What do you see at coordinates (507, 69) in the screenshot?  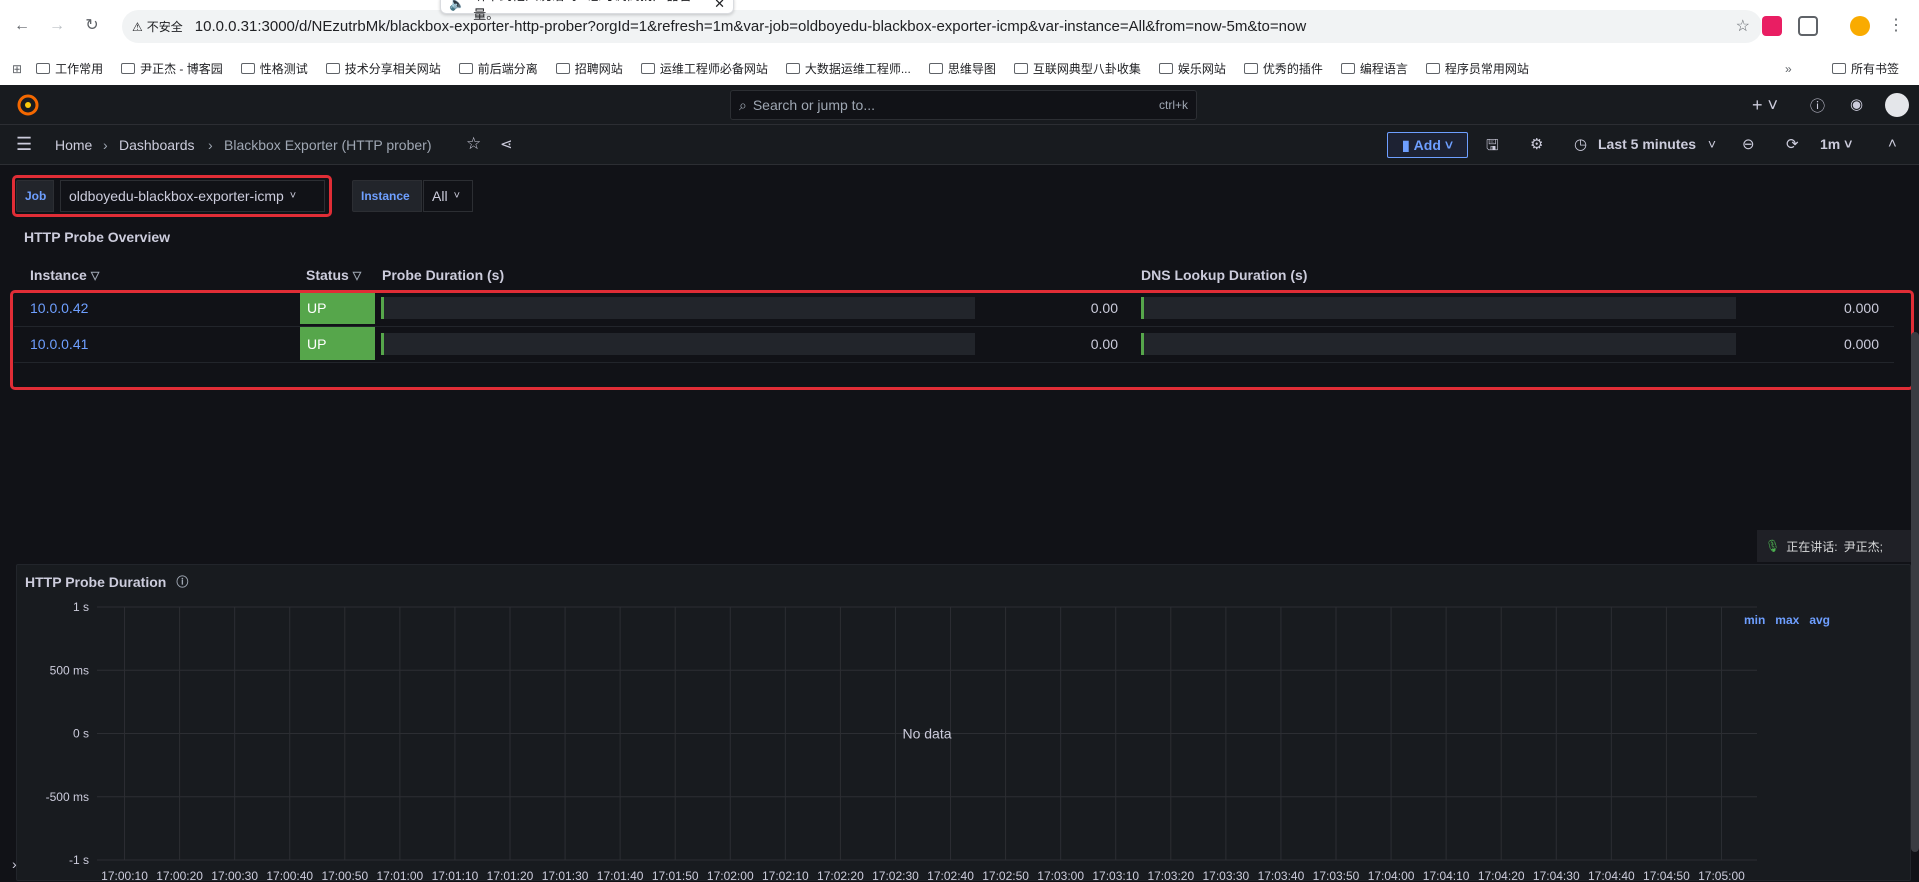 I see `bookmark-label: 前后端分离` at bounding box center [507, 69].